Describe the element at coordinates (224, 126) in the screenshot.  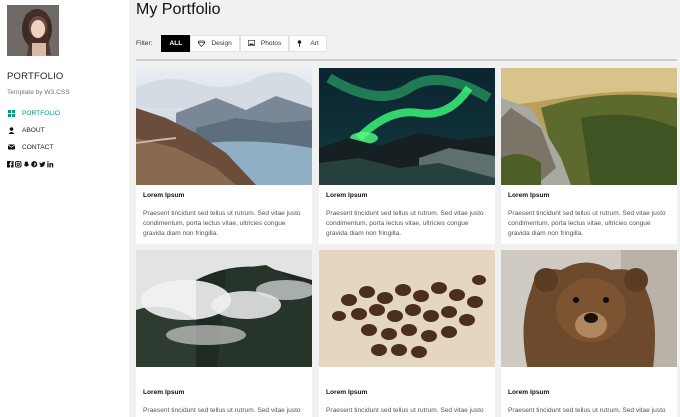
I see `mountain-lake-photo` at that location.